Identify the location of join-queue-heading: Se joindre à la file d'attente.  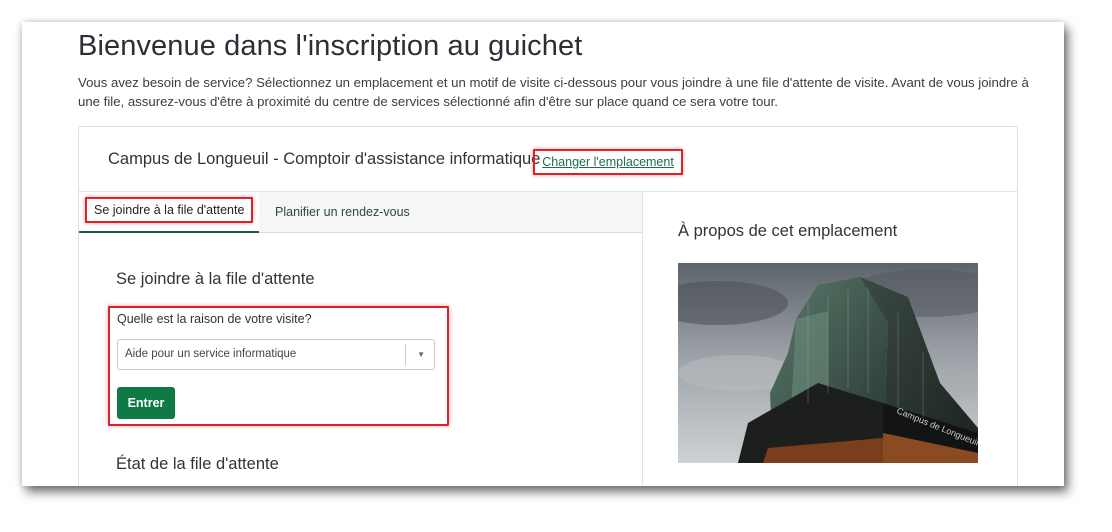
(215, 279).